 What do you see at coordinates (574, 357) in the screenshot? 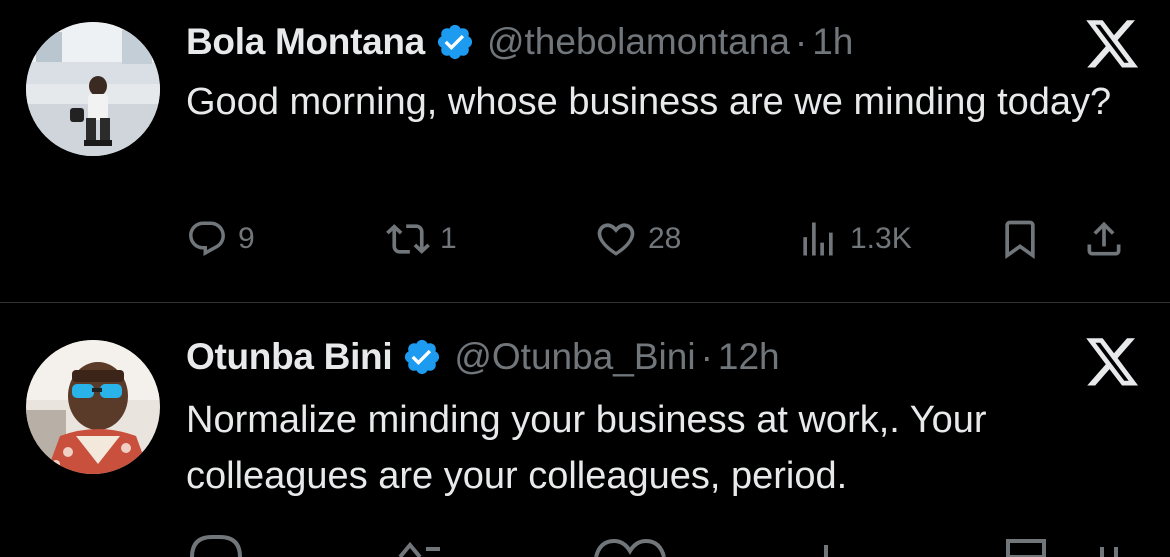
I see `author-handle: @Otunba_Bini` at bounding box center [574, 357].